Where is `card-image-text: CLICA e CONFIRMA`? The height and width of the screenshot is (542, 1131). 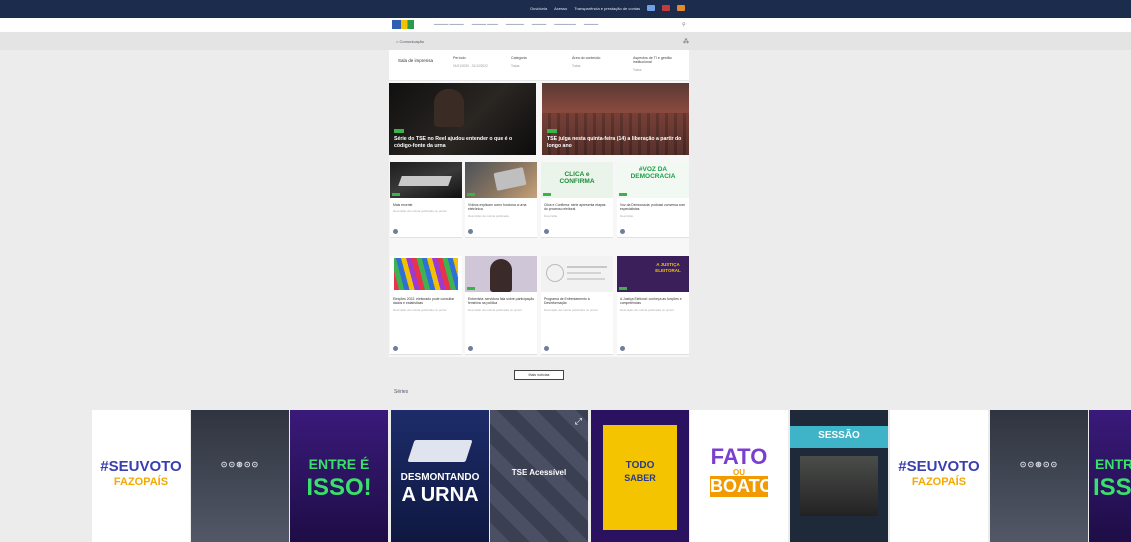 card-image-text: CLICA e CONFIRMA is located at coordinates (577, 178).